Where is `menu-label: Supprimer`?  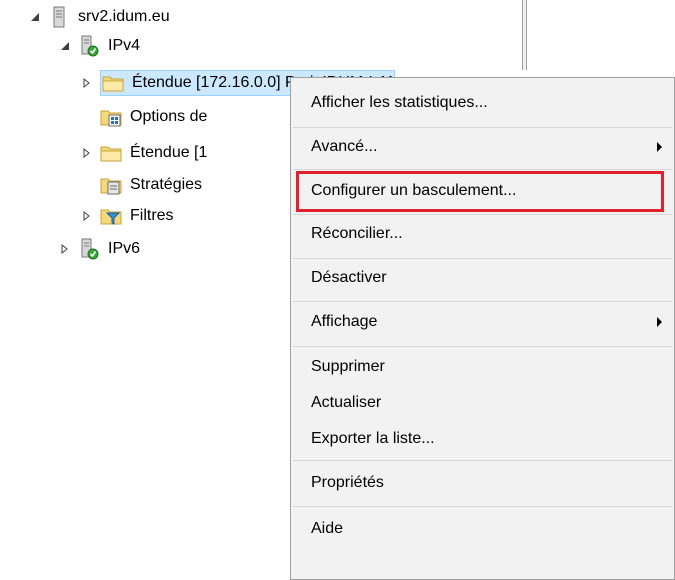
menu-label: Supprimer is located at coordinates (348, 366).